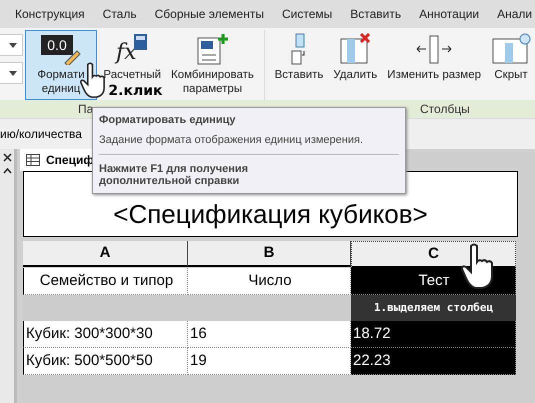 The height and width of the screenshot is (403, 535). I want to click on tooltip-title: Форматировать единицу, so click(167, 120).